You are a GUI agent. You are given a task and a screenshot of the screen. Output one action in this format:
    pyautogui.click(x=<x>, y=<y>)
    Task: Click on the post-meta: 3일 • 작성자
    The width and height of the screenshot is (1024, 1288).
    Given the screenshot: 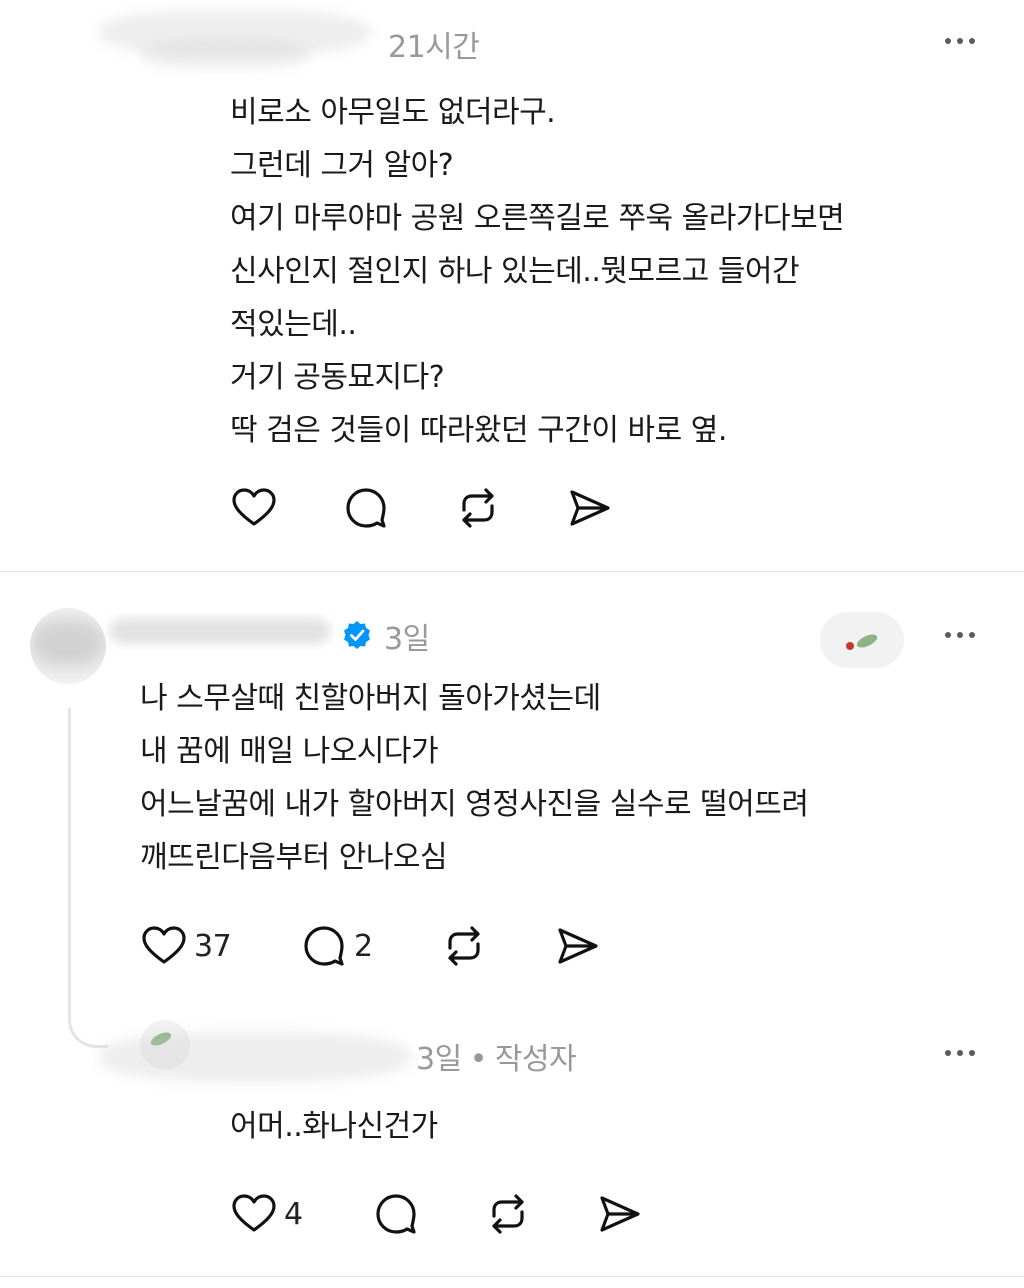 What is the action you would take?
    pyautogui.click(x=496, y=1056)
    